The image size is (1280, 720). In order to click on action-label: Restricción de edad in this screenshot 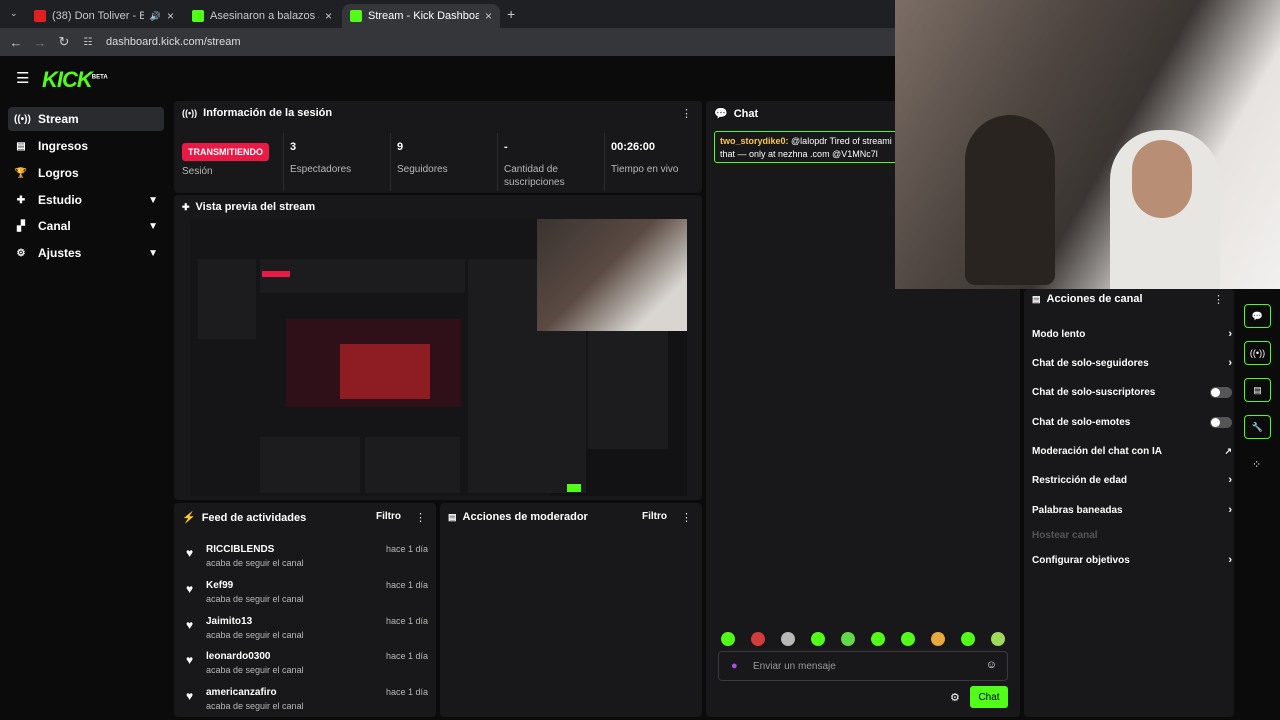, I will do `click(1080, 480)`.